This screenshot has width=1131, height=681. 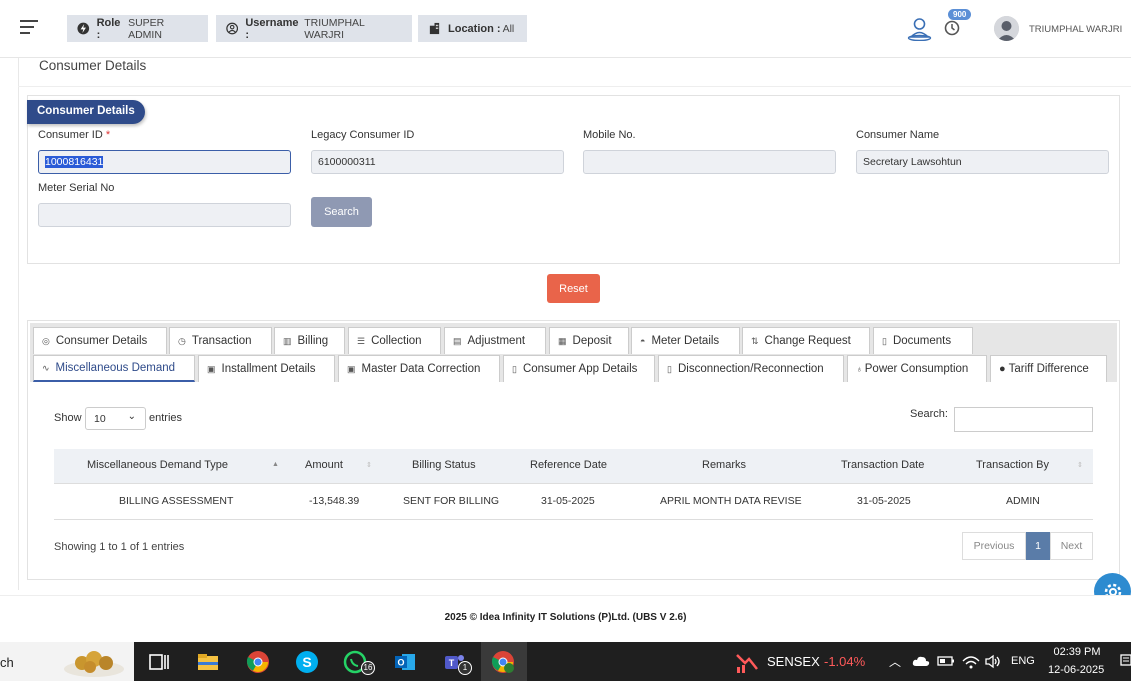 I want to click on table-search-label: Search:, so click(x=929, y=414).